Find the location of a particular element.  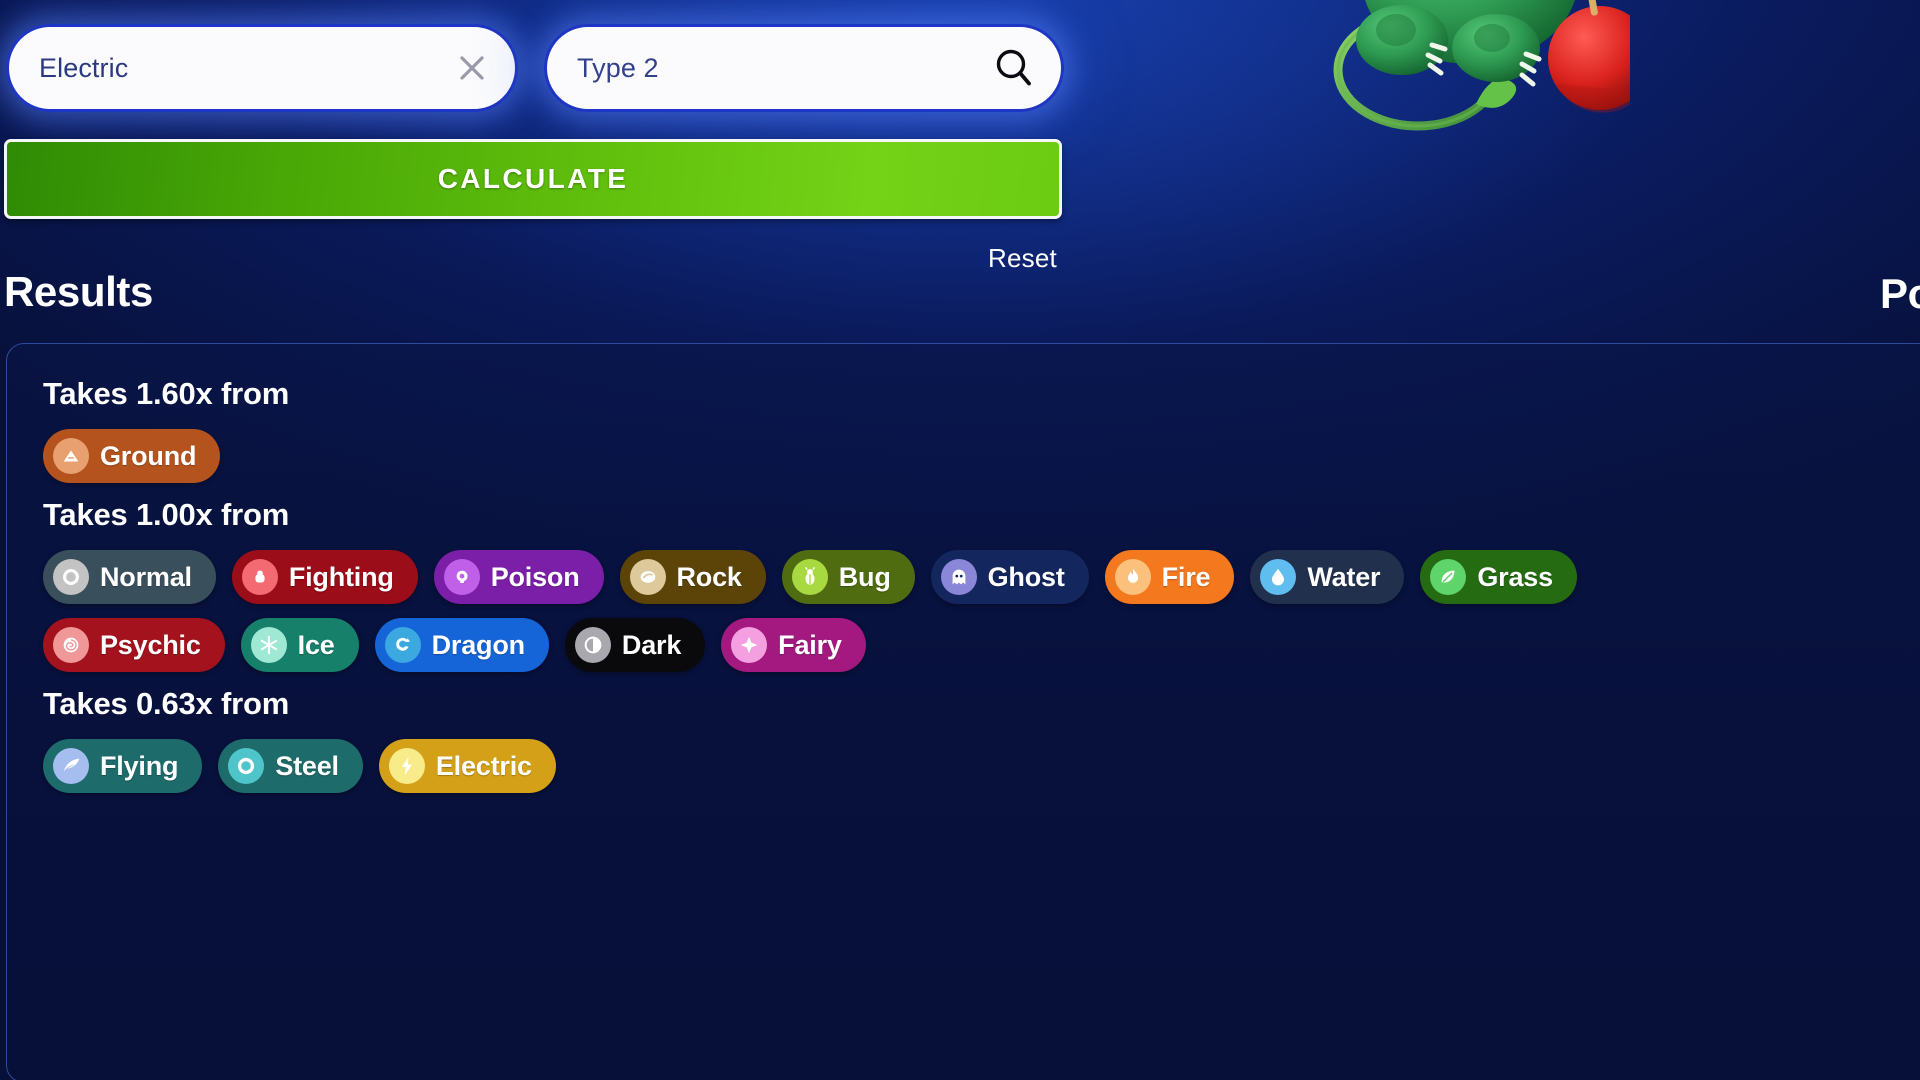

effectiveness-group: Takes 1.60x from Ground is located at coordinates (971, 429).